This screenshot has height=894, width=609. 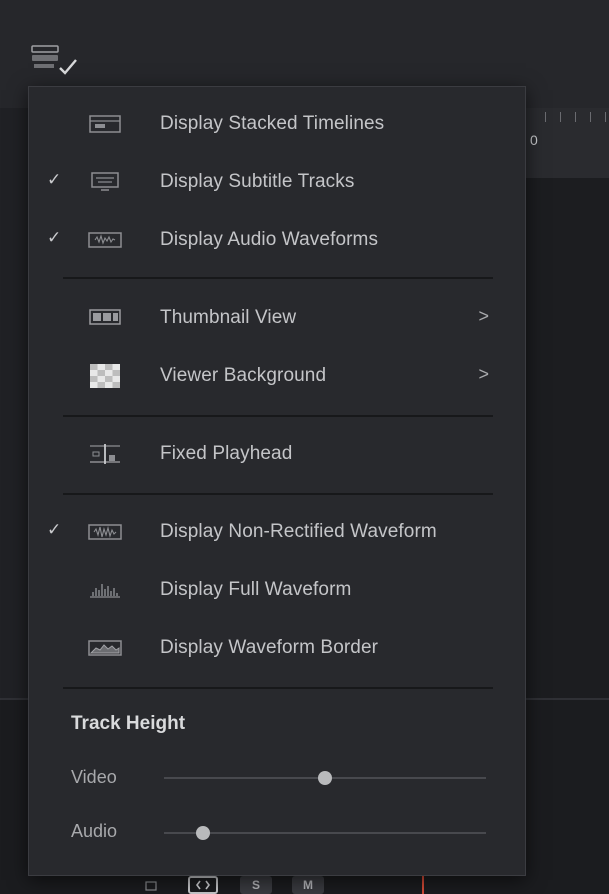 What do you see at coordinates (228, 317) in the screenshot?
I see `menu-item-label: Thumbnail View` at bounding box center [228, 317].